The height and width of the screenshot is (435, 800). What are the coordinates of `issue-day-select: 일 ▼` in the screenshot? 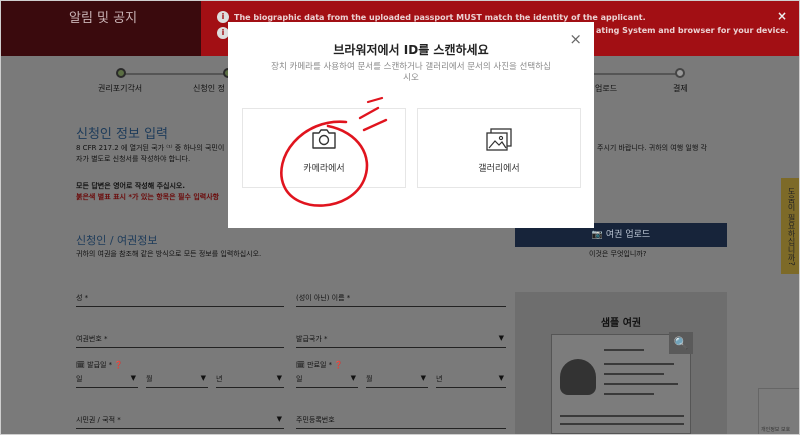 It's located at (107, 379).